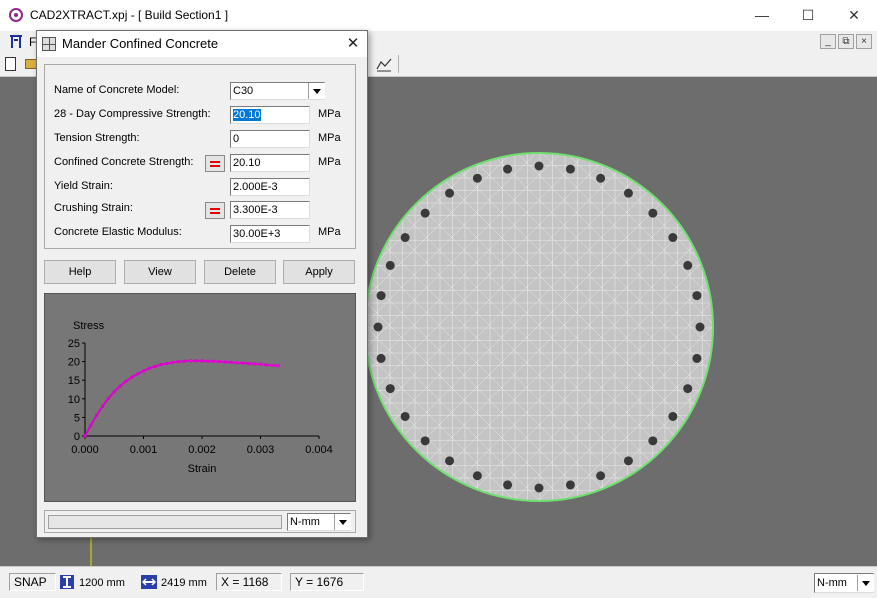  I want to click on confined-strength-input: 20.10, so click(270, 163).